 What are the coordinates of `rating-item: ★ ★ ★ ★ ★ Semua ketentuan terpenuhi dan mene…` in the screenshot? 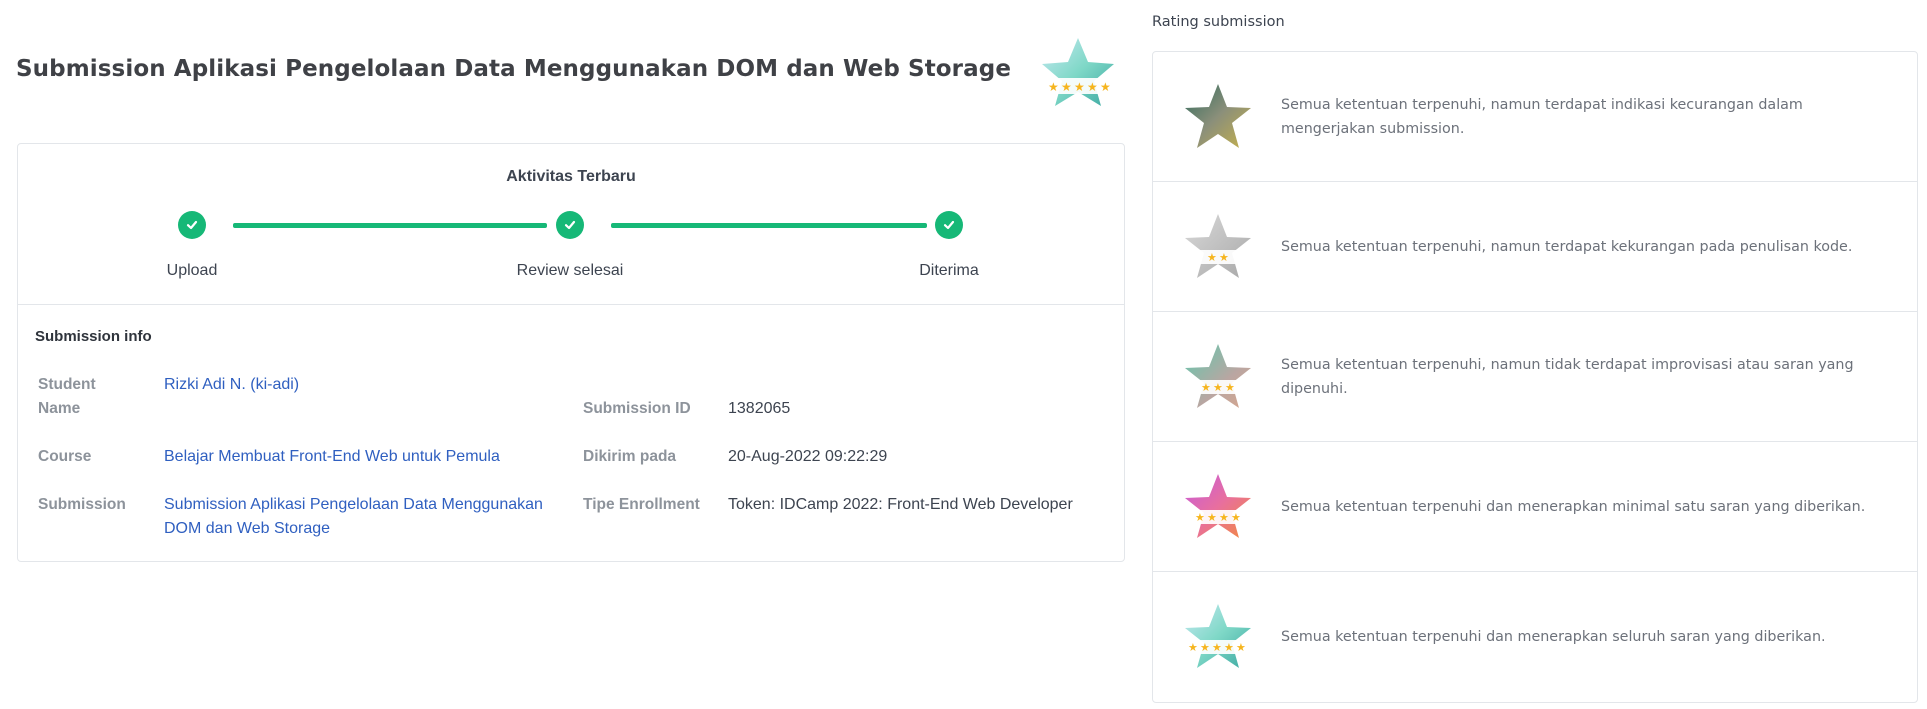 It's located at (1535, 637).